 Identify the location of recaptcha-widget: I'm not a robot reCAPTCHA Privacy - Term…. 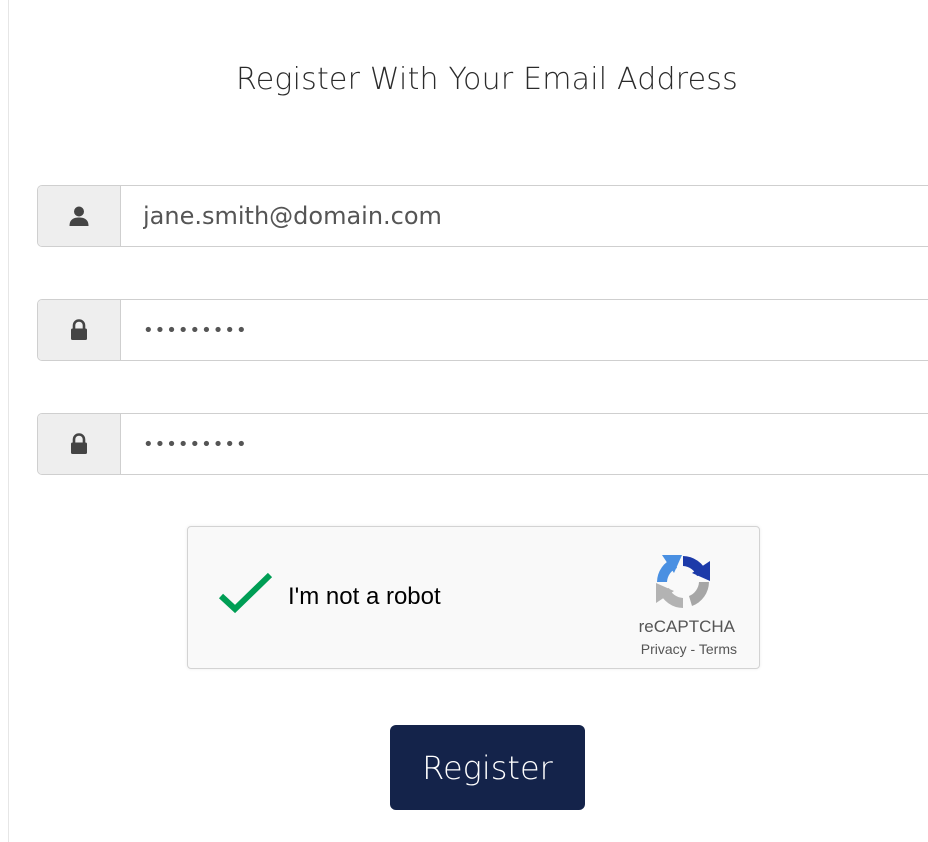
(473, 597).